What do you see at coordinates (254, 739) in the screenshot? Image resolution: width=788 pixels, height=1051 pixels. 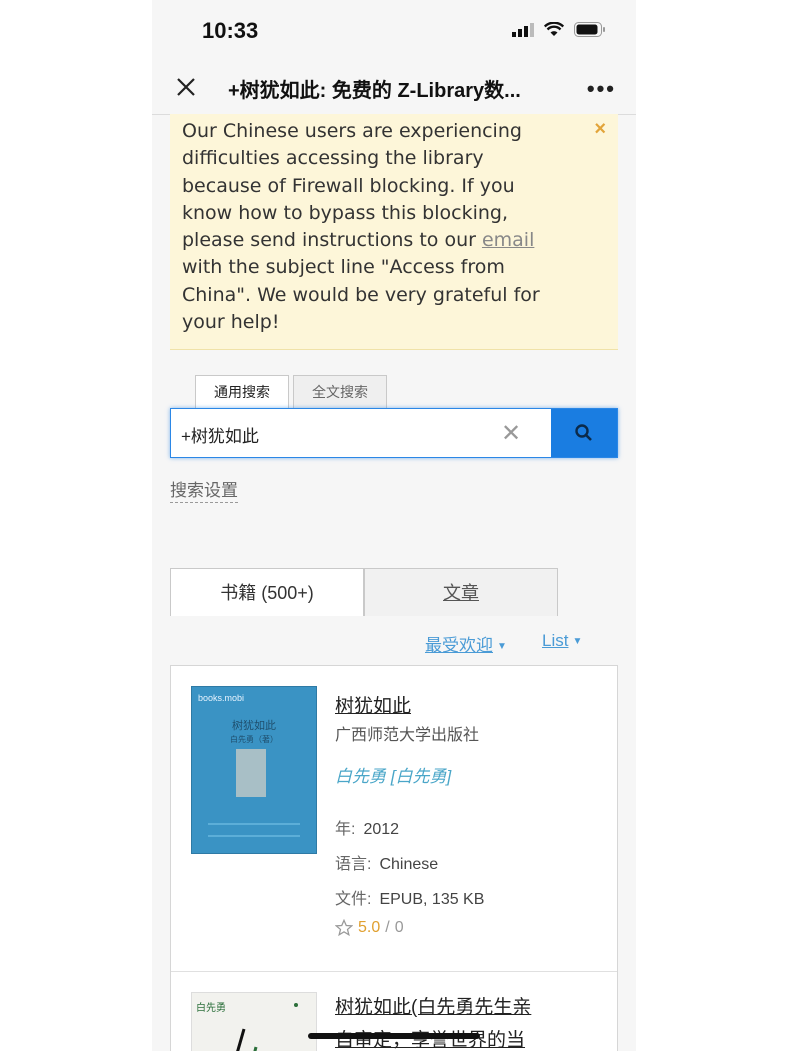 I see `cover-subtitle: 白先勇（著）` at bounding box center [254, 739].